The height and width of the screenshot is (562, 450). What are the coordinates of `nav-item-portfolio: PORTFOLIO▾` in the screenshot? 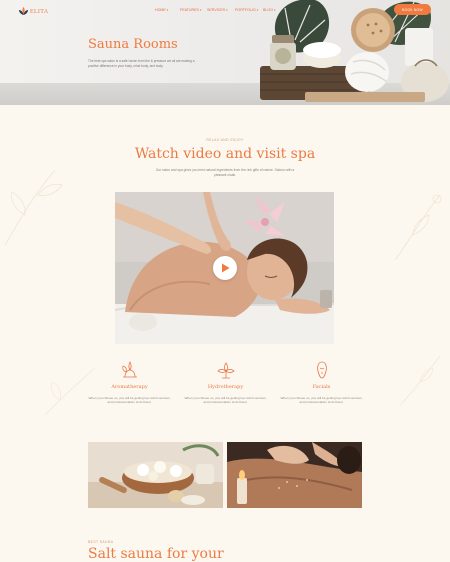 It's located at (246, 10).